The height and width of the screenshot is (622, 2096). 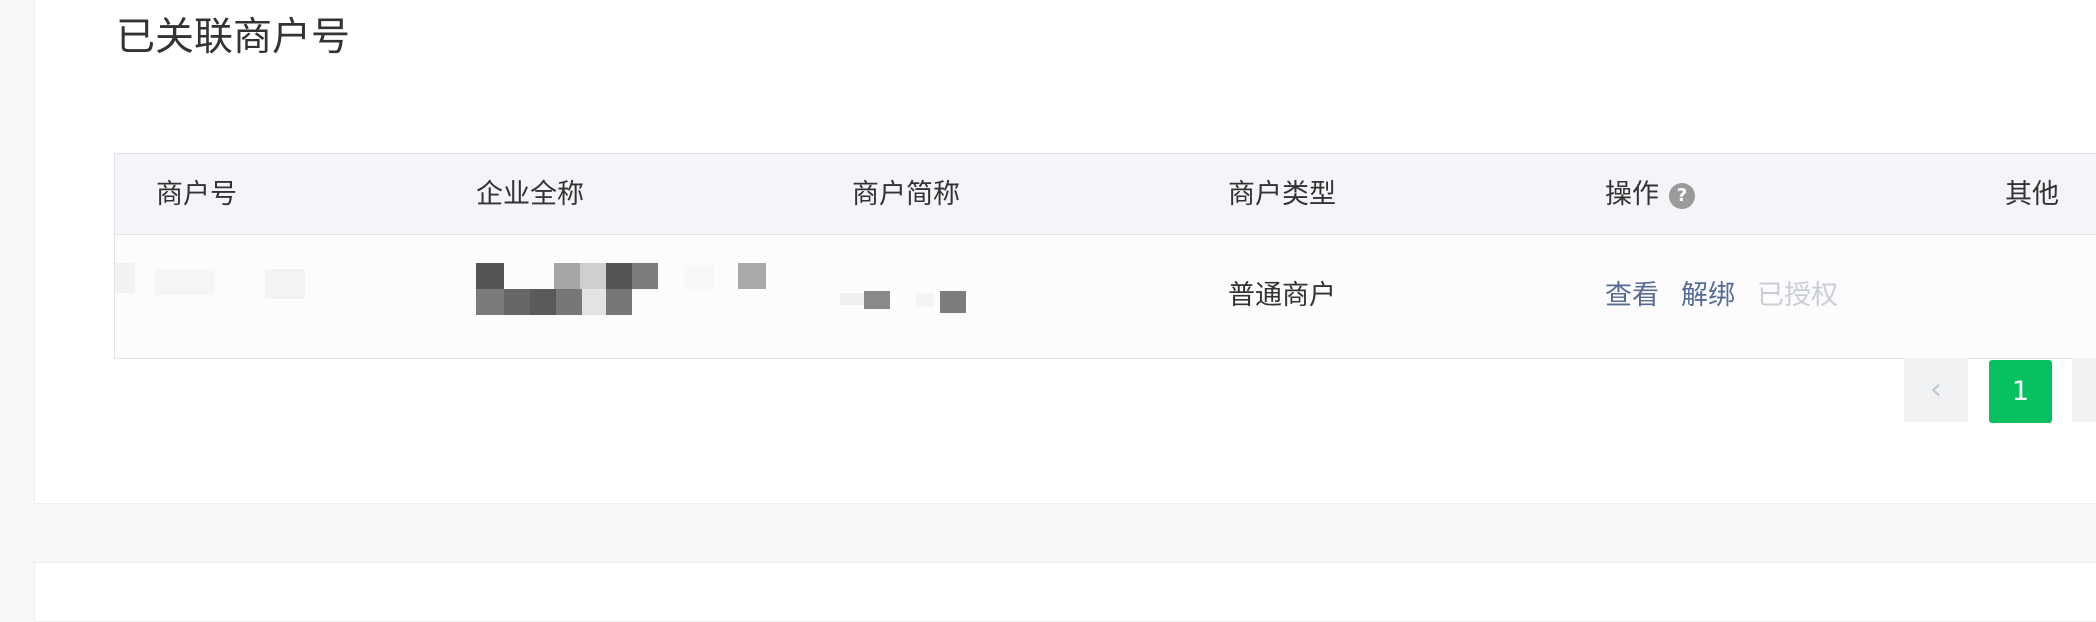 What do you see at coordinates (530, 194) in the screenshot?
I see `column-header-company-full-name: 企业全称` at bounding box center [530, 194].